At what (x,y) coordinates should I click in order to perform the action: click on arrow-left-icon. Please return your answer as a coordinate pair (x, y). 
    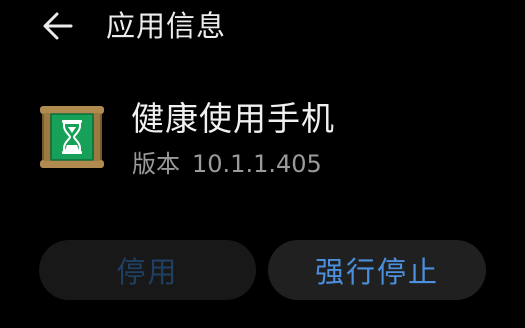
    Looking at the image, I should click on (58, 26).